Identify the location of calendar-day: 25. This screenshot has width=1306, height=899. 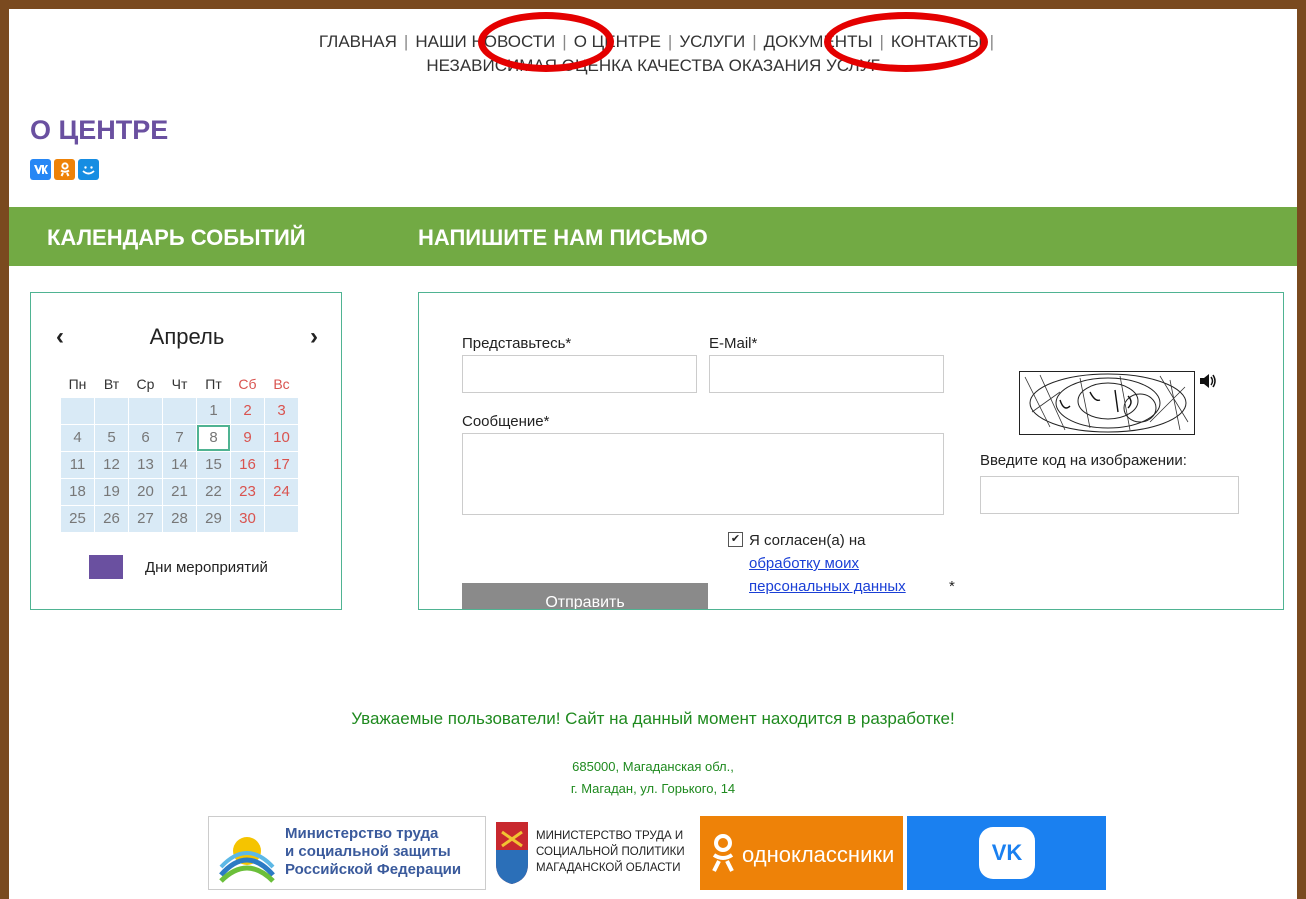
(77, 519).